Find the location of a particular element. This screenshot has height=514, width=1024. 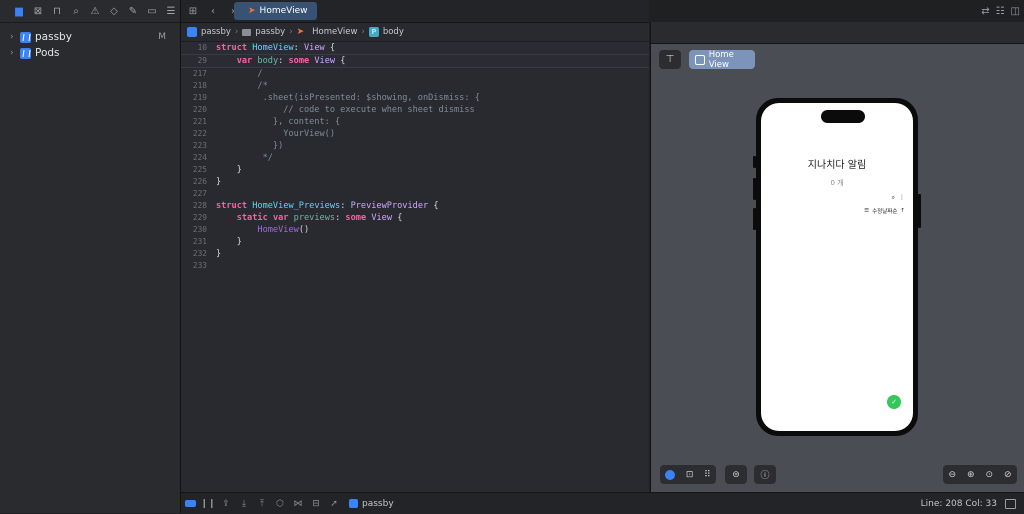

folder-icon is located at coordinates (247, 32).